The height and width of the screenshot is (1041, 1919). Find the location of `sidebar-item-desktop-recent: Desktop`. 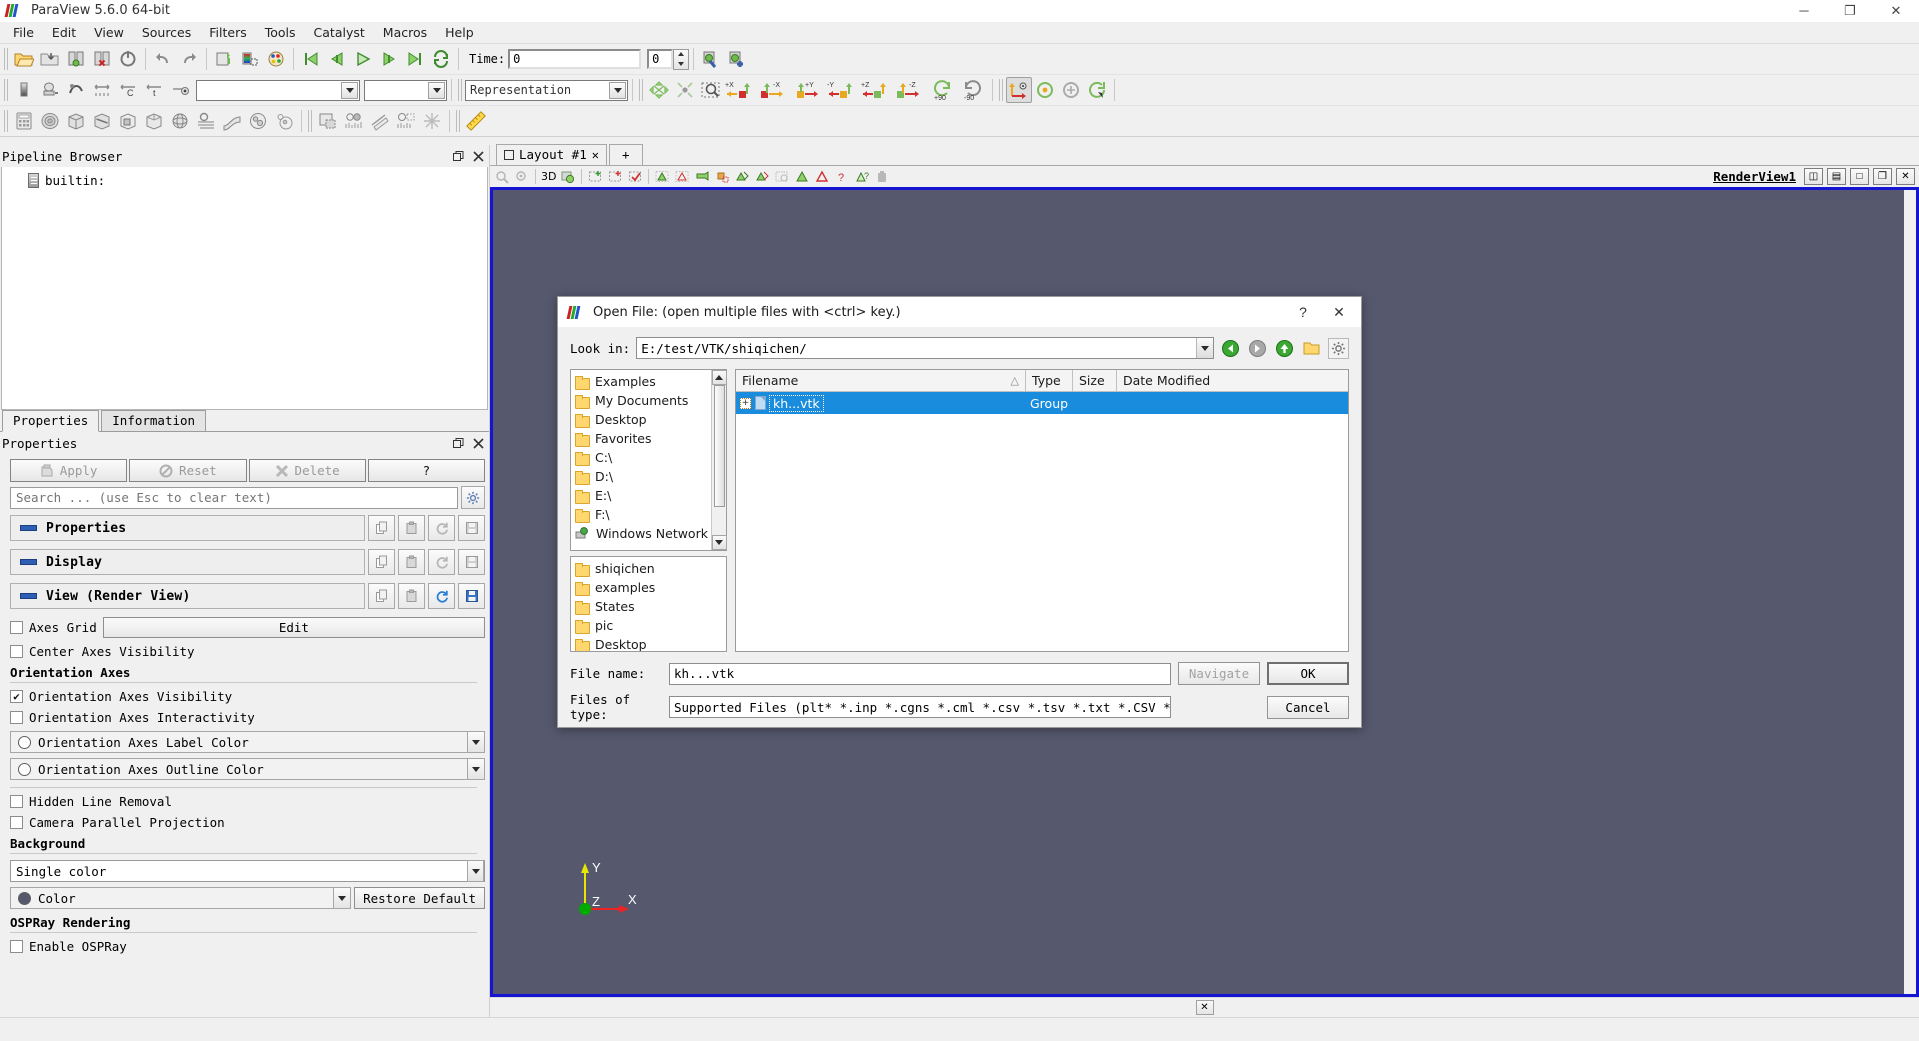

sidebar-item-desktop-recent: Desktop is located at coordinates (650, 643).